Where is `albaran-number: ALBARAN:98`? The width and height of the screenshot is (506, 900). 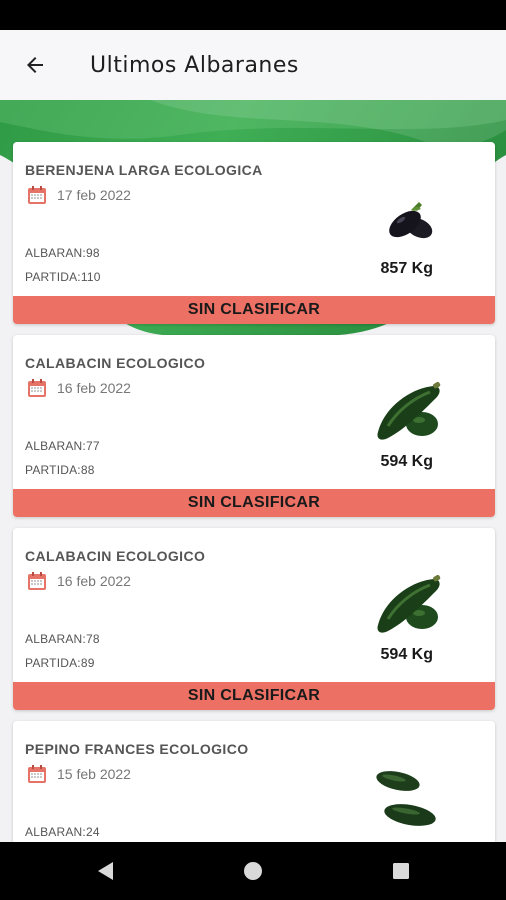
albaran-number: ALBARAN:98 is located at coordinates (62, 253).